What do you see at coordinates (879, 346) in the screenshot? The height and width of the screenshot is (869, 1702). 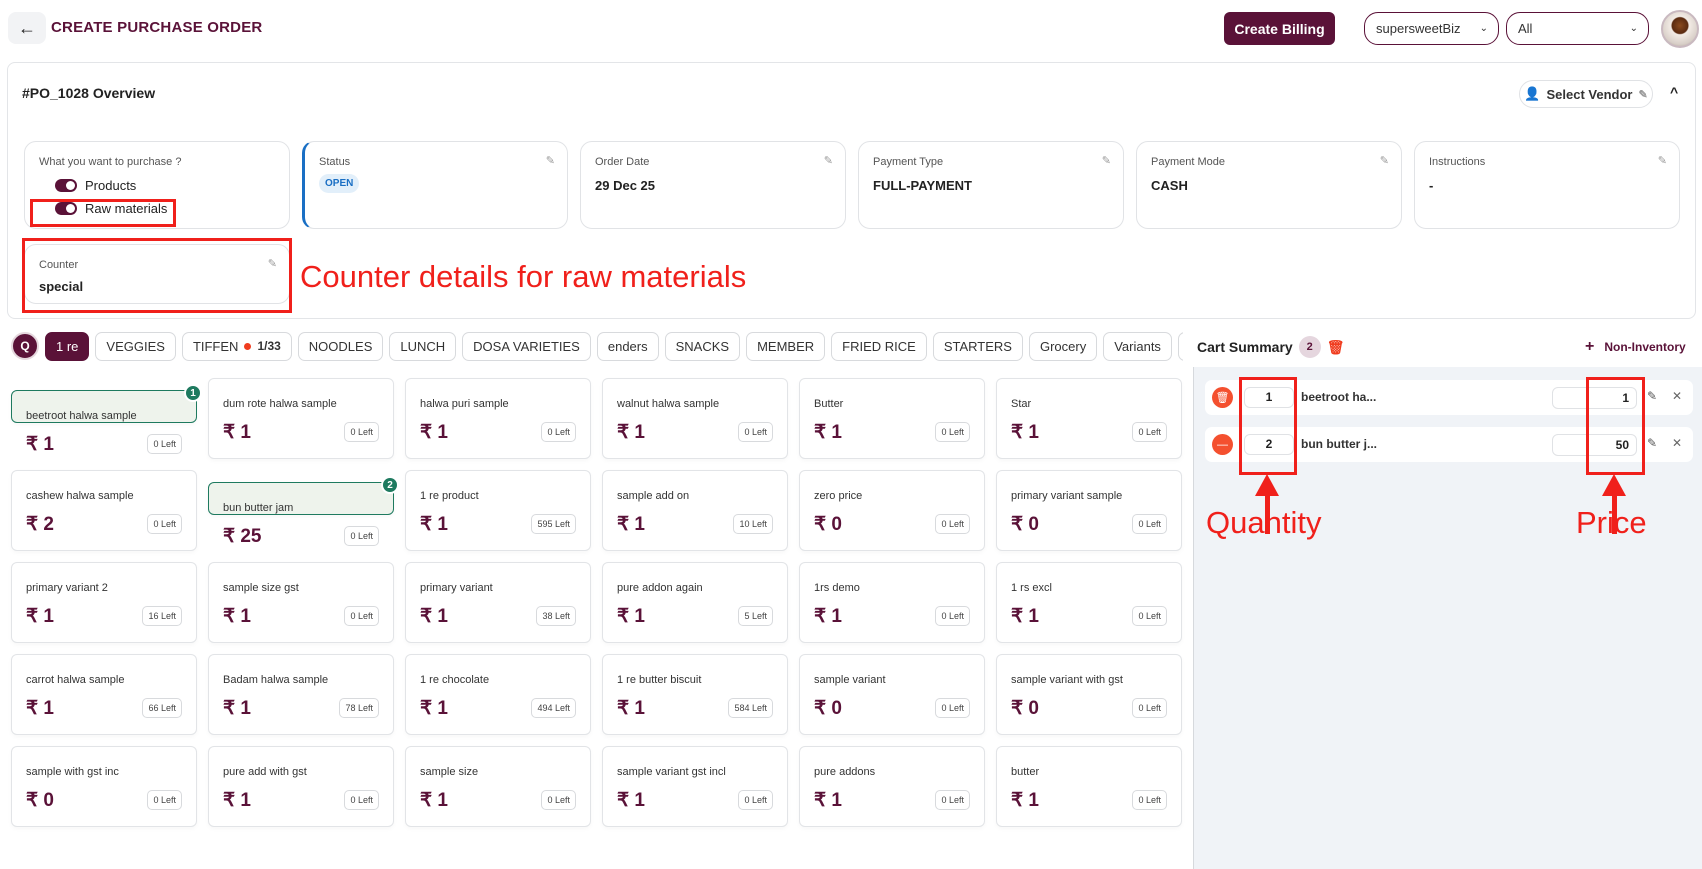 I see `category-chip: FRIED RICE` at bounding box center [879, 346].